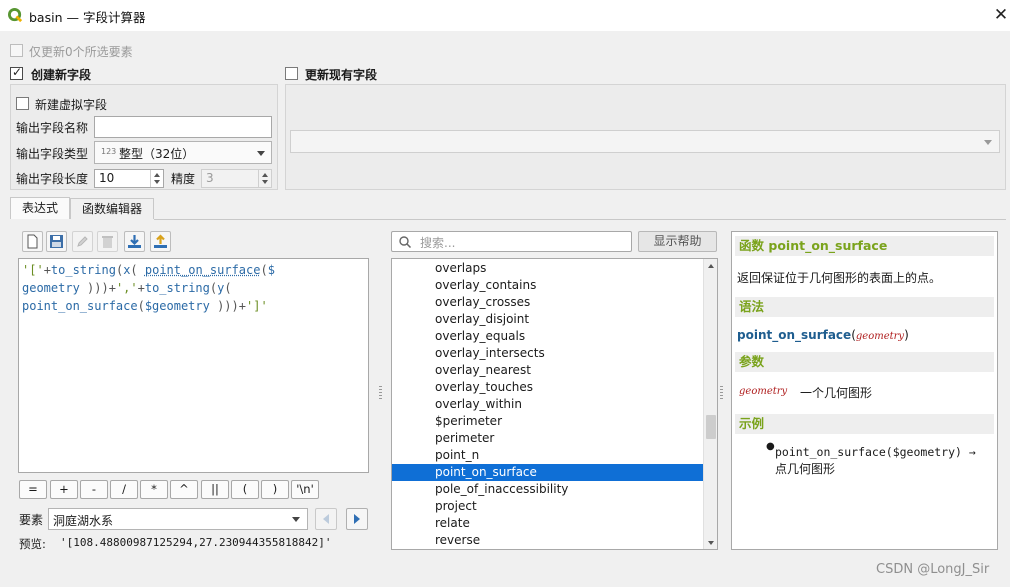 Image resolution: width=1010 pixels, height=587 pixels. What do you see at coordinates (711, 543) in the screenshot?
I see `scroll-down-icon` at bounding box center [711, 543].